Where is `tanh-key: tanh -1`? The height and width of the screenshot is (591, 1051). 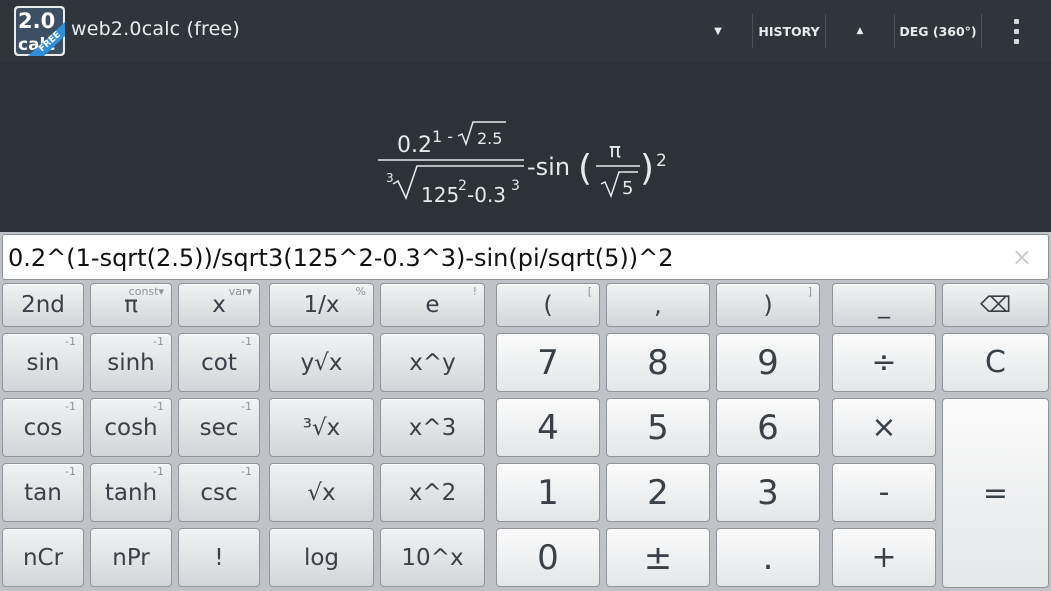
tanh-key: tanh -1 is located at coordinates (131, 492).